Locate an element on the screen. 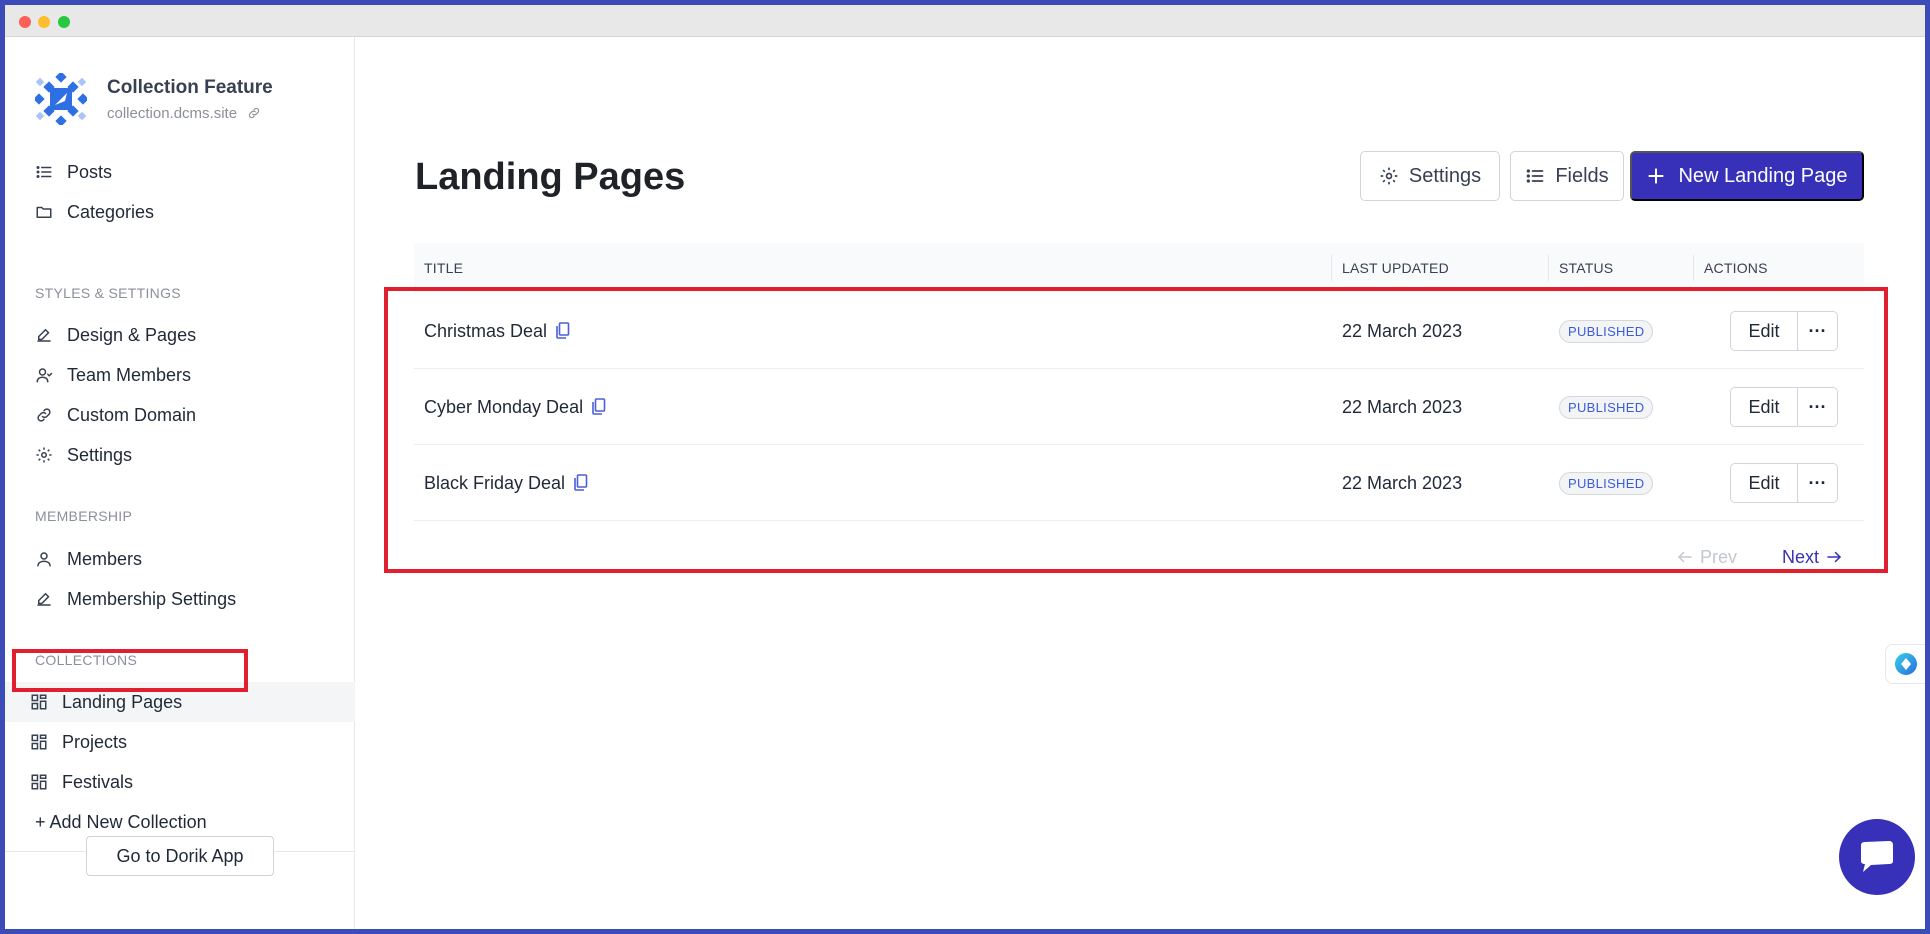 The width and height of the screenshot is (1930, 934). new-landing-page-button: New Landing Page is located at coordinates (1747, 176).